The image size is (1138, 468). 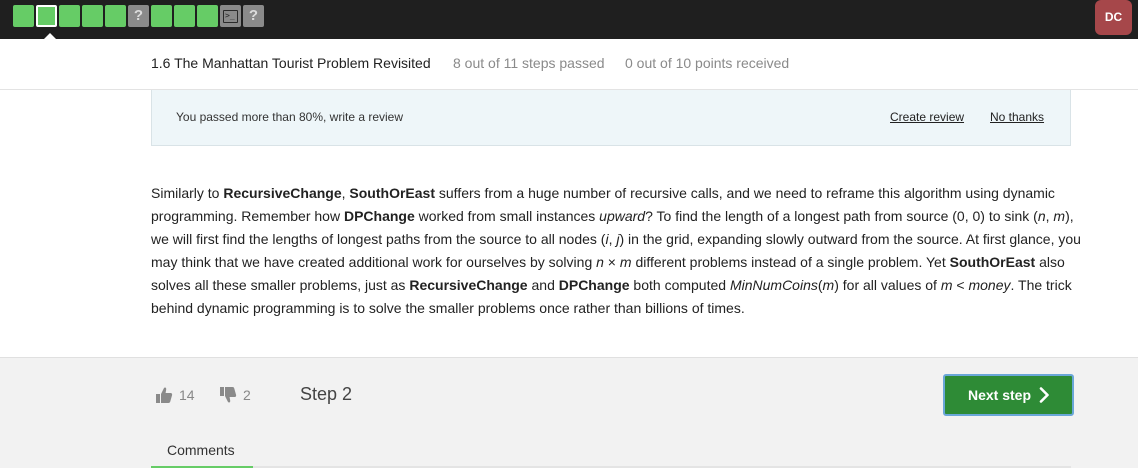 I want to click on step-3-button, so click(x=69, y=16).